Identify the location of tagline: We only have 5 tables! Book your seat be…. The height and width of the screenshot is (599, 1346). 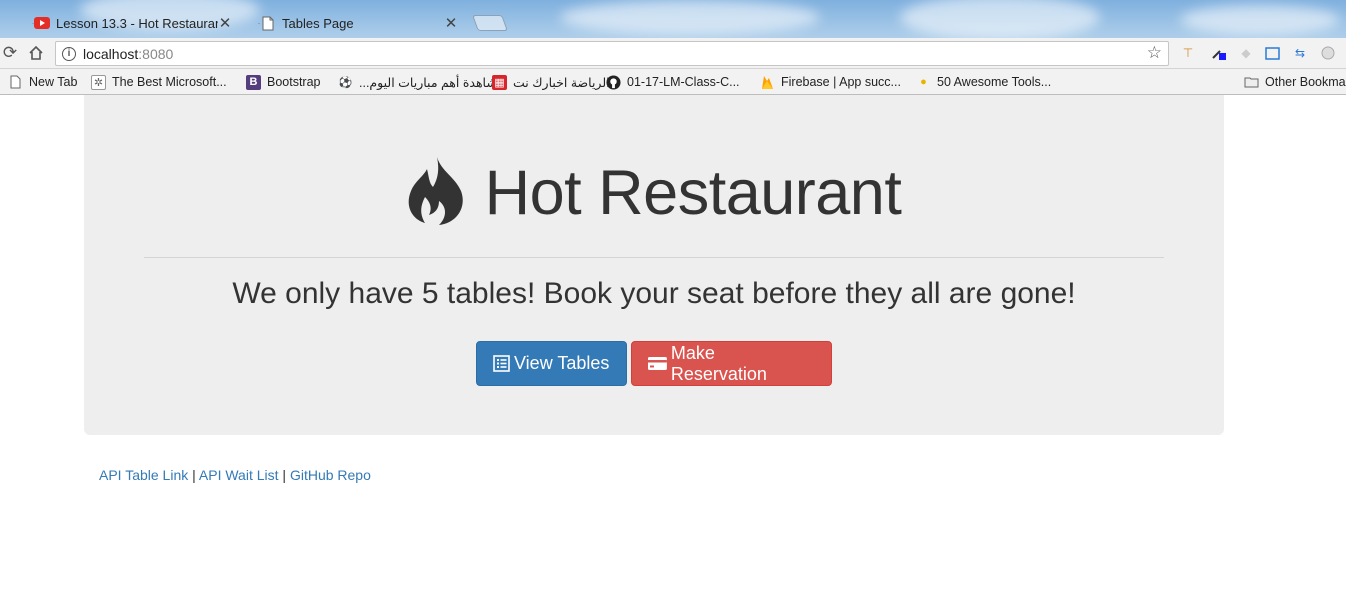
(654, 293).